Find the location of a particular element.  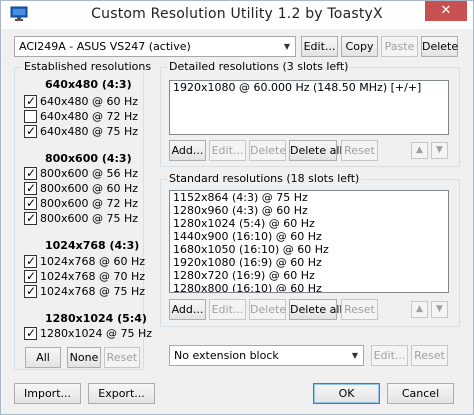

detailed-delete-all-button: Delete all is located at coordinates (316, 150).